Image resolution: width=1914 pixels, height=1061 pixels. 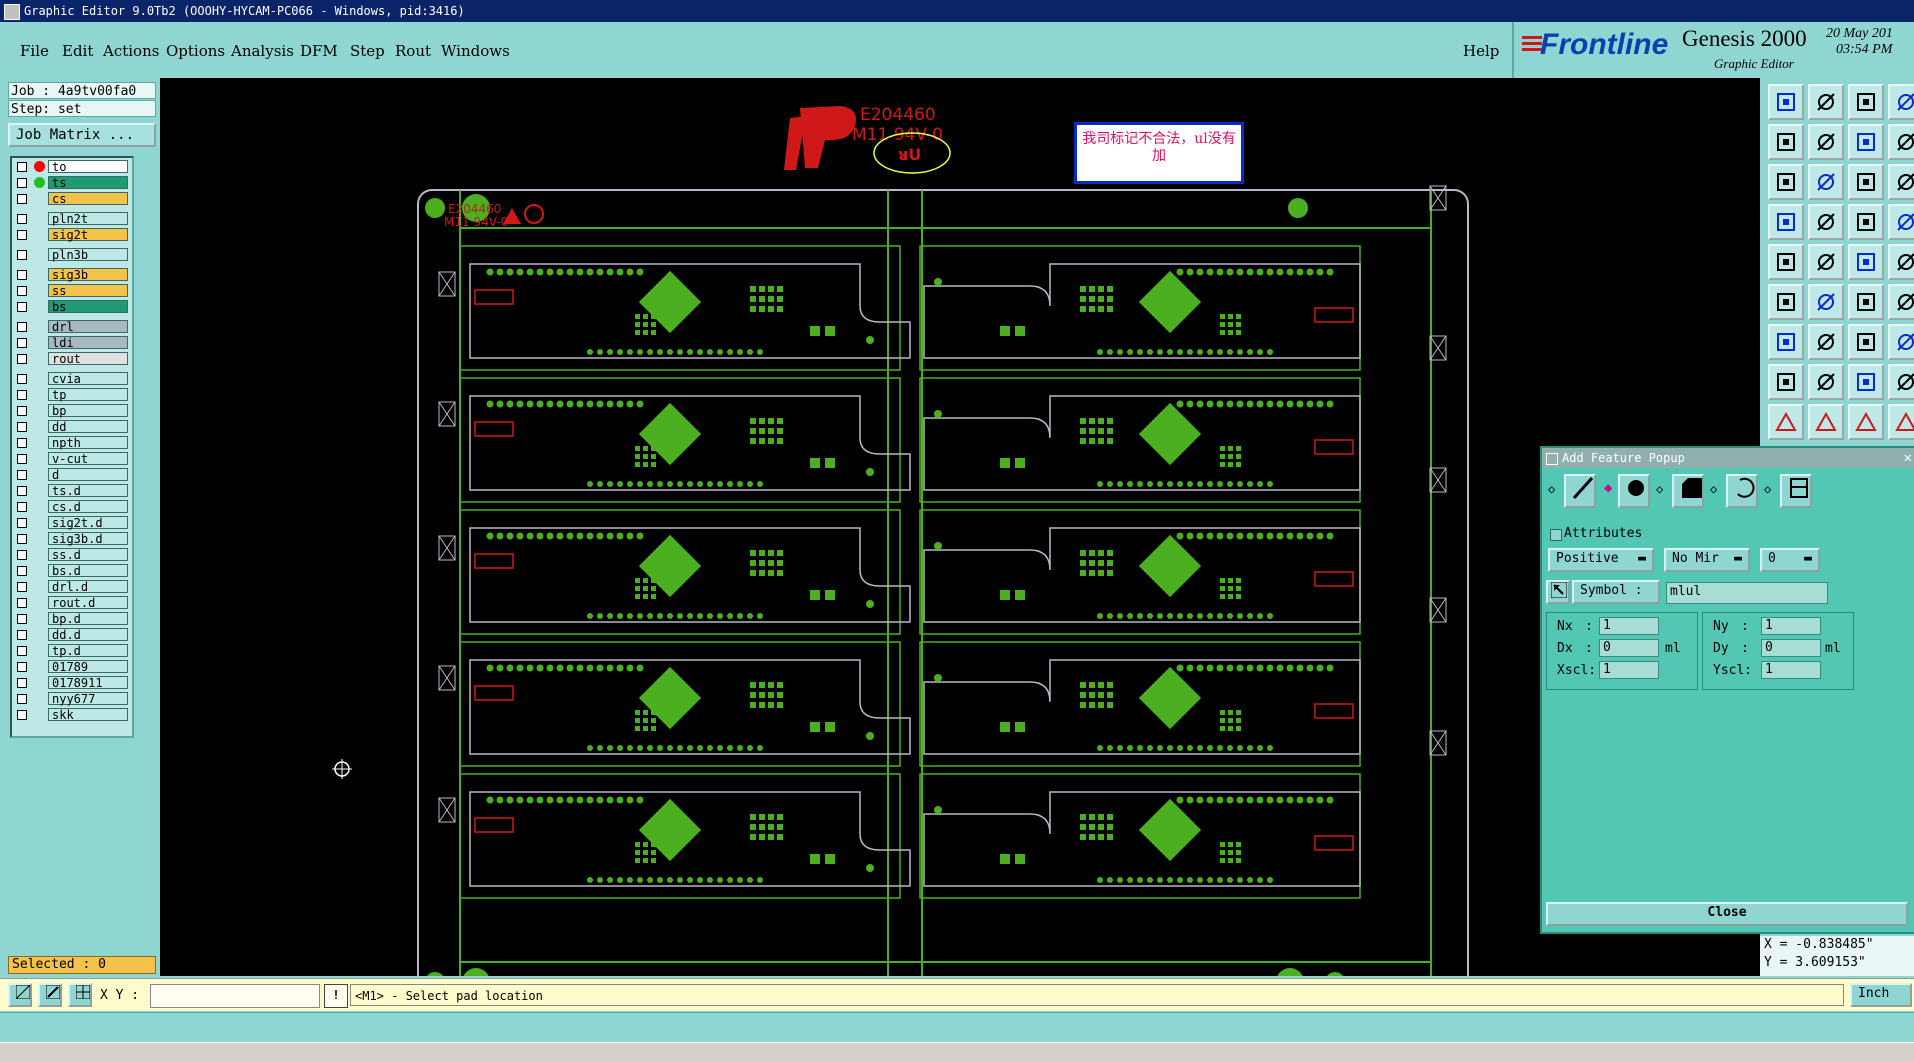 I want to click on layer-item: bs, so click(x=71, y=307).